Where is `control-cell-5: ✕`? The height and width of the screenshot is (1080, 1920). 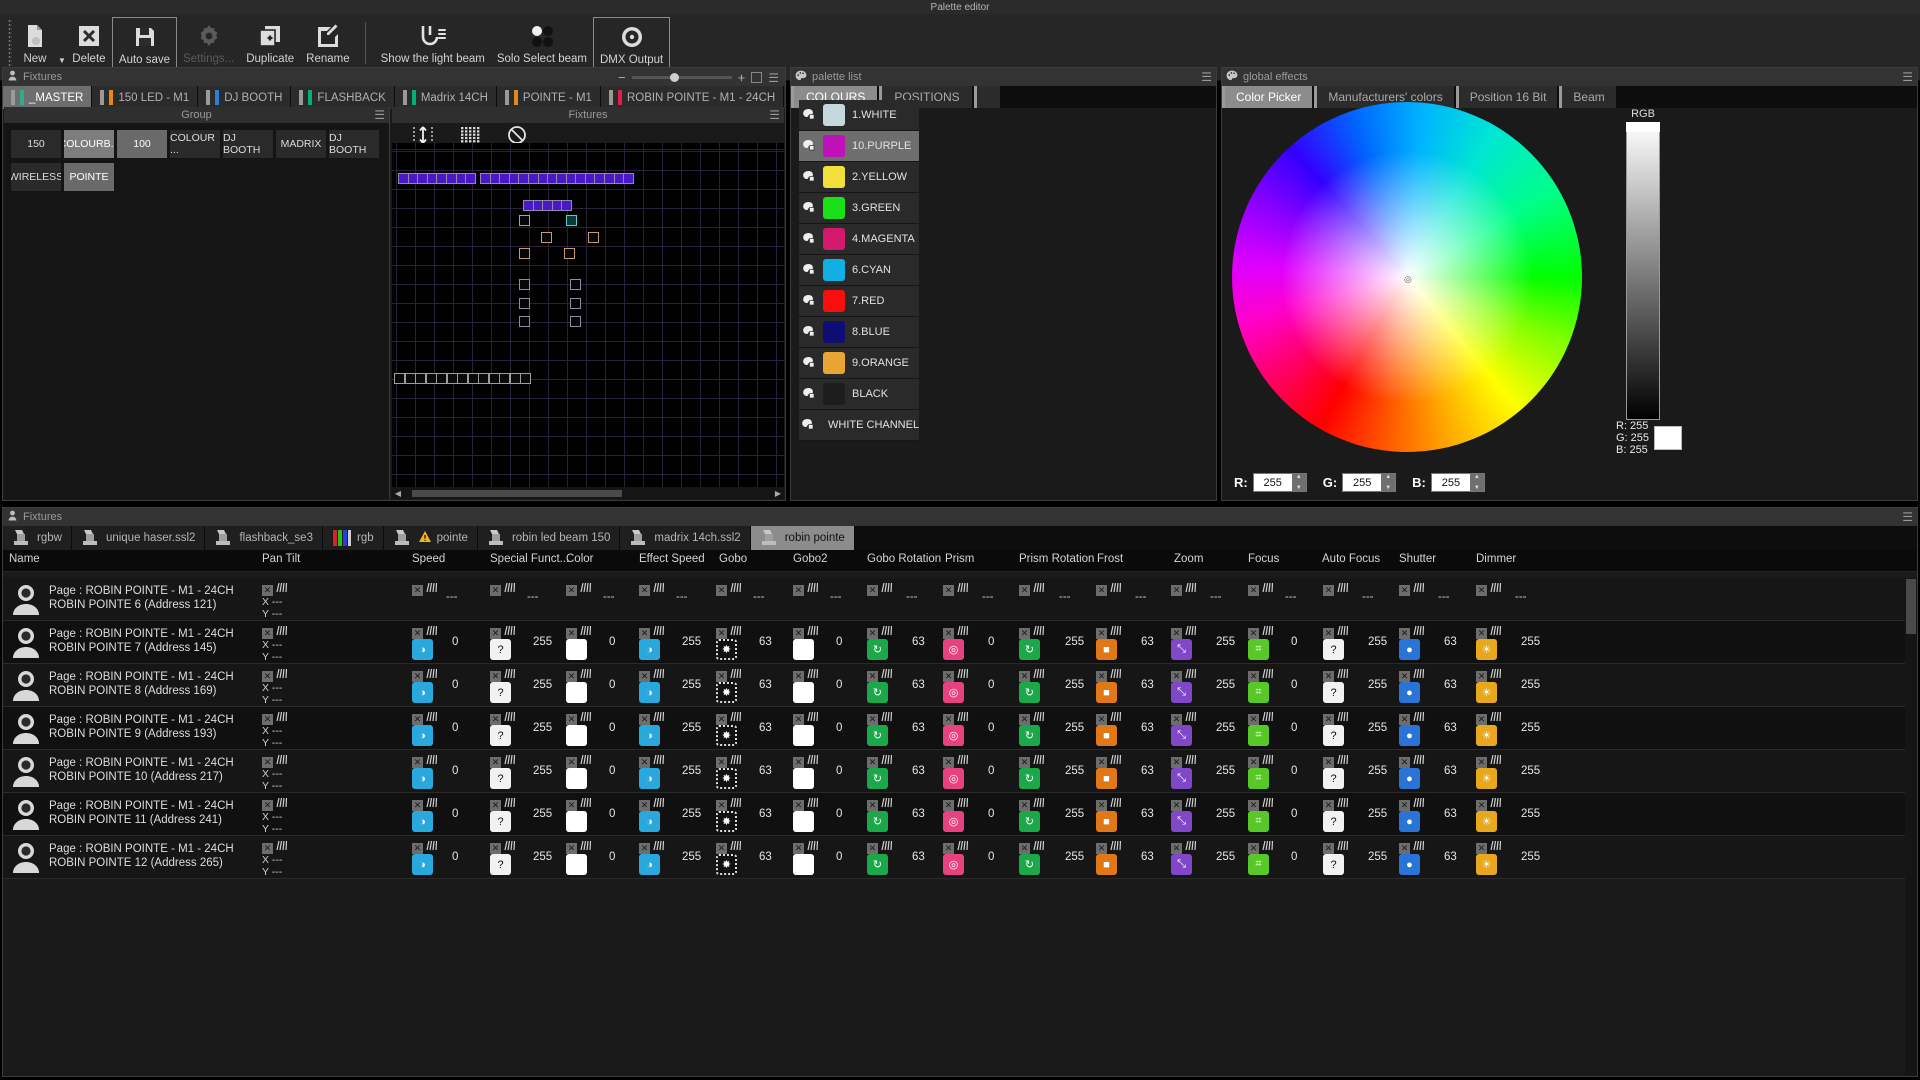
control-cell-5: ✕ is located at coordinates (806, 732).